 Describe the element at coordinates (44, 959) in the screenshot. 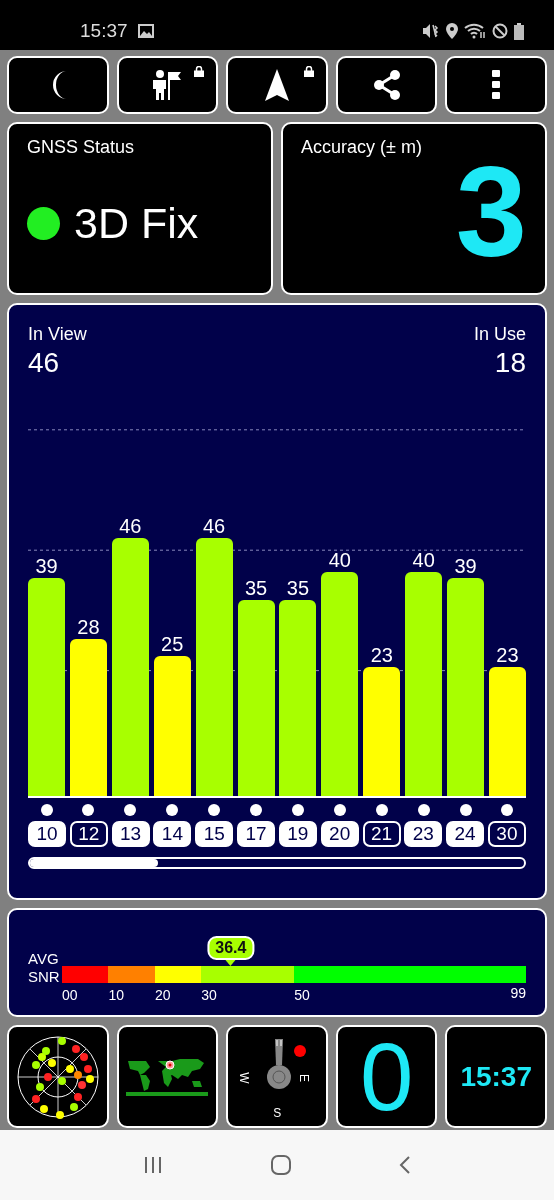

I see `avg-label: AVG` at that location.